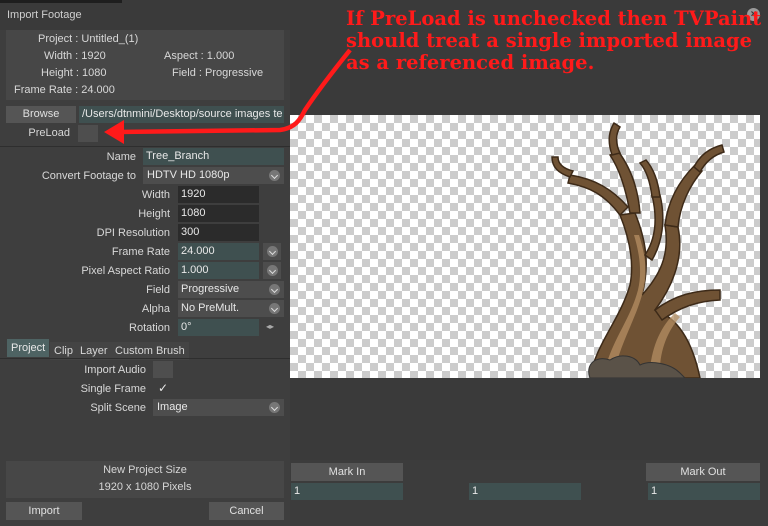  Describe the element at coordinates (88, 176) in the screenshot. I see `convert-label: Convert Footage to` at that location.